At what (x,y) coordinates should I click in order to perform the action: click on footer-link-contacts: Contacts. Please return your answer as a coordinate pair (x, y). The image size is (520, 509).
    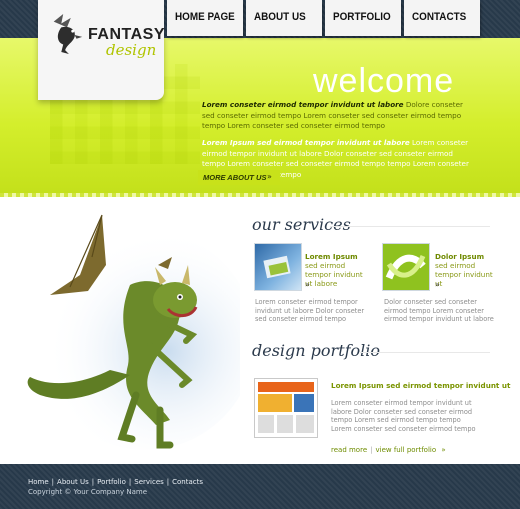
    Looking at the image, I should click on (187, 482).